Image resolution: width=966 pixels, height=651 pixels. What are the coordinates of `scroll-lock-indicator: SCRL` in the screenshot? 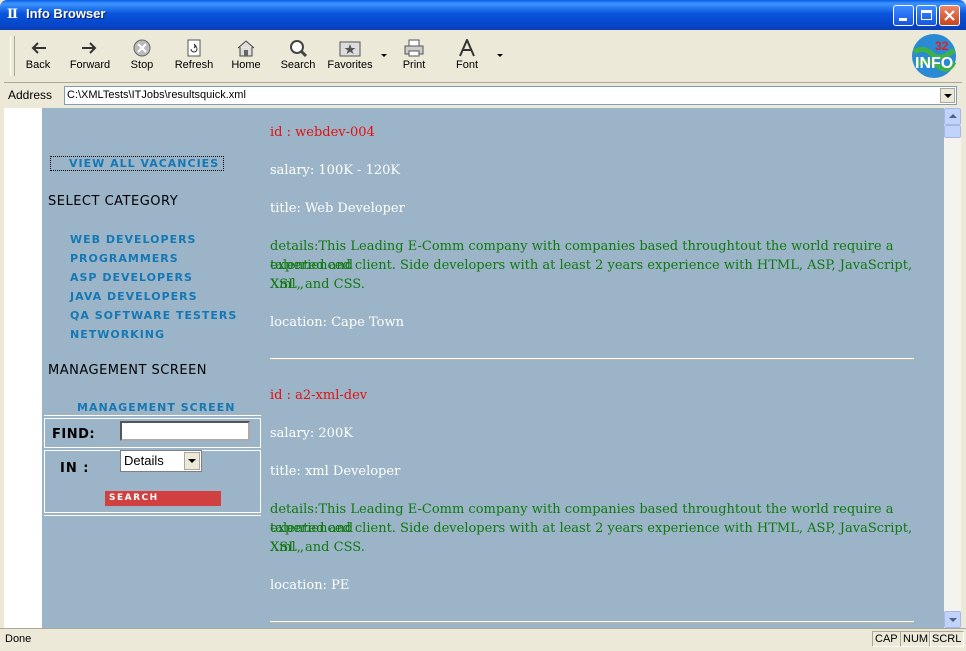 It's located at (947, 639).